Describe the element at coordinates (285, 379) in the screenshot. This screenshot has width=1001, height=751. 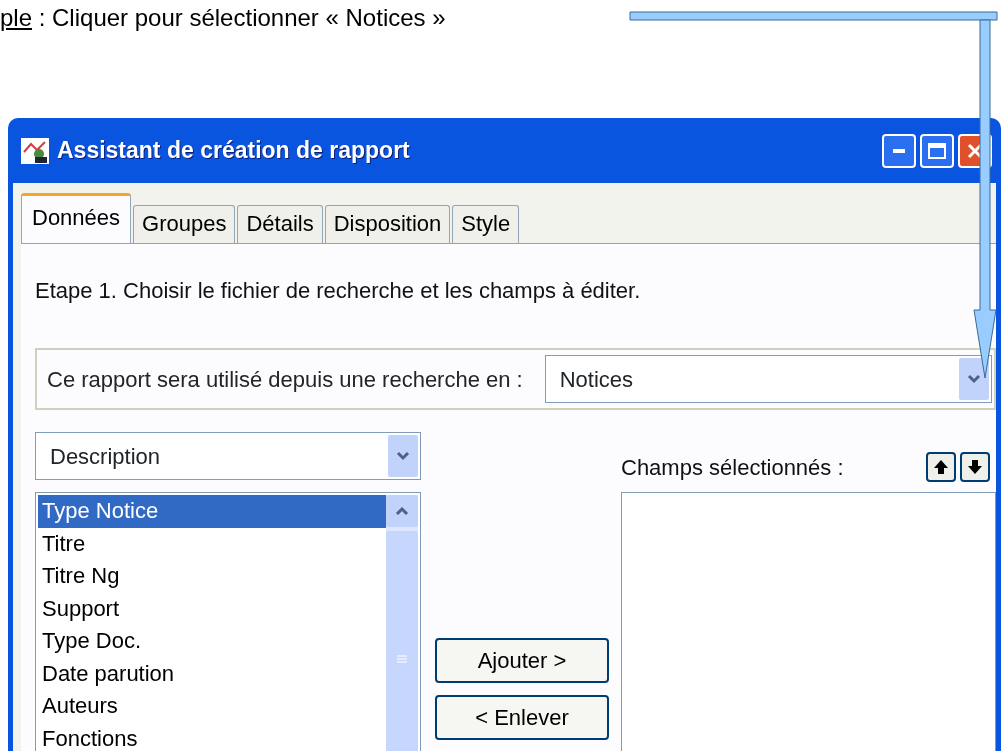
I see `search-source-label: Ce rapport sera utilisé depuis une recherche en :` at that location.